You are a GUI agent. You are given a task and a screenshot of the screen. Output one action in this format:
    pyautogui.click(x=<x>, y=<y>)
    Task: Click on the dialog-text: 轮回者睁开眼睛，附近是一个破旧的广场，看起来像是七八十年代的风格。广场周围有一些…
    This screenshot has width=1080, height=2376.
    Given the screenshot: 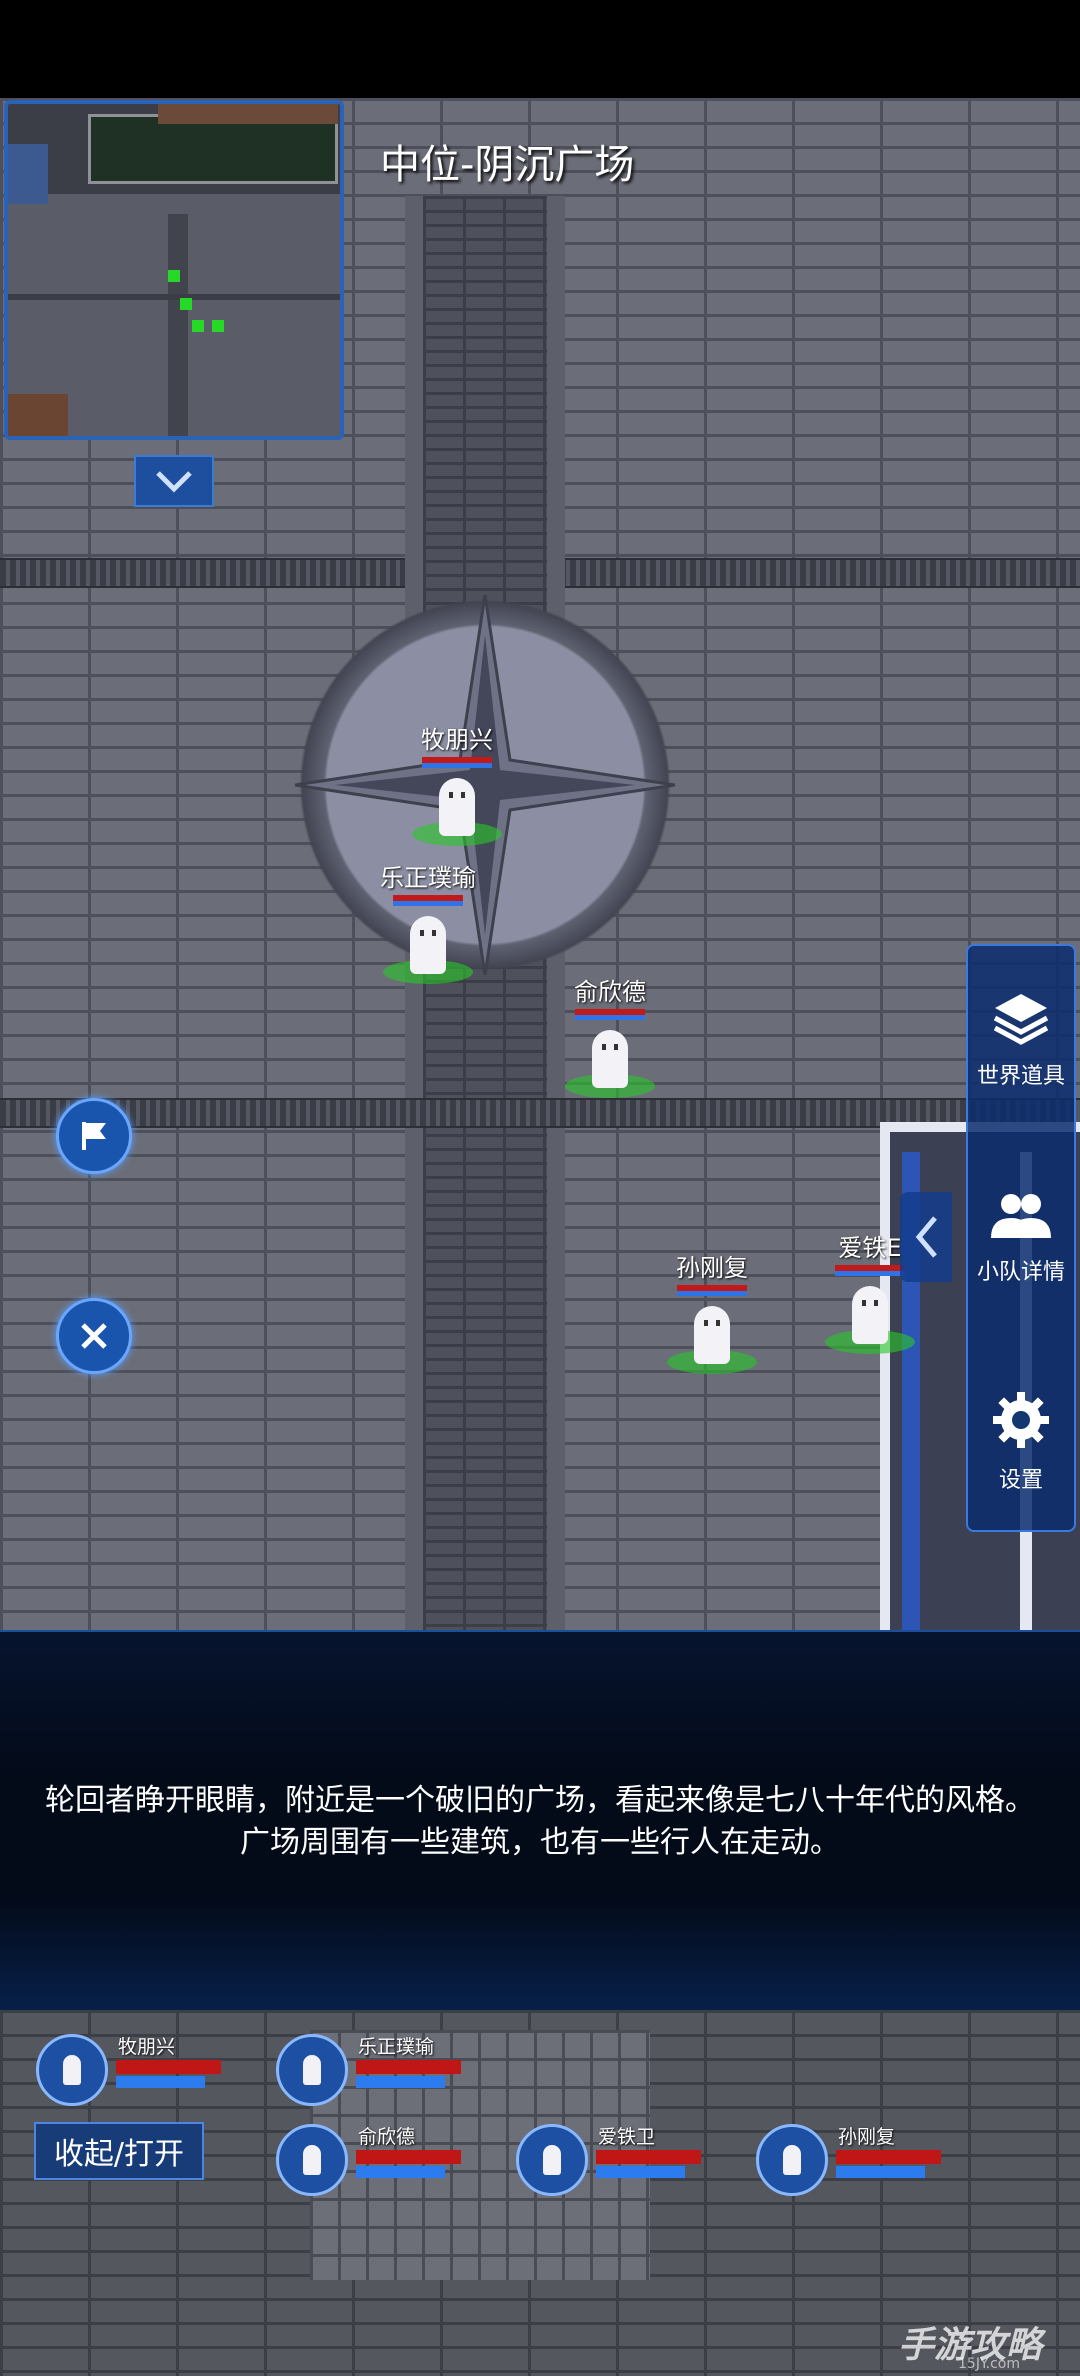 What is the action you would take?
    pyautogui.click(x=540, y=1821)
    